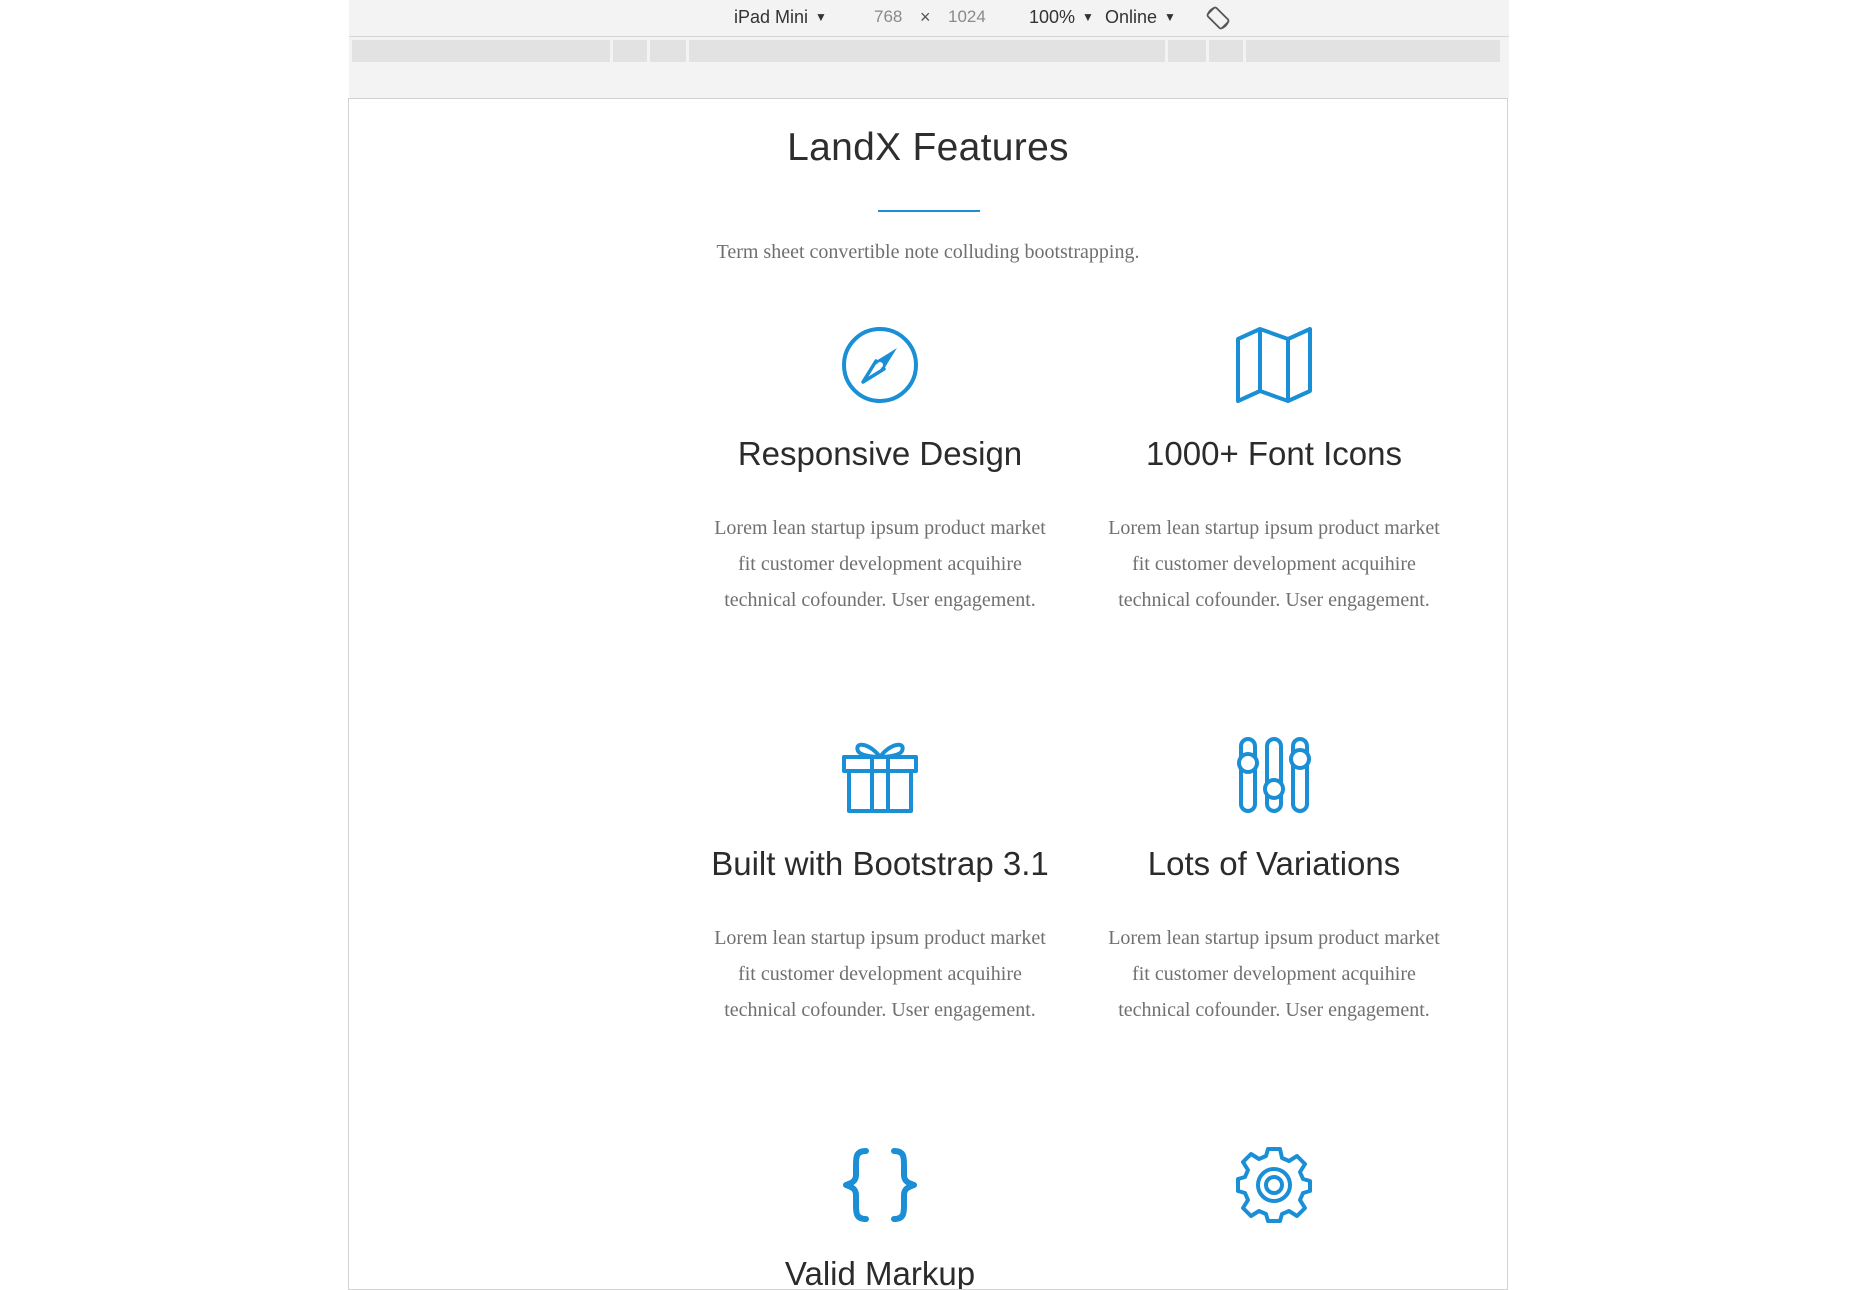 The image size is (1869, 1290). What do you see at coordinates (771, 17) in the screenshot?
I see `device-select-label: iPad Mini` at bounding box center [771, 17].